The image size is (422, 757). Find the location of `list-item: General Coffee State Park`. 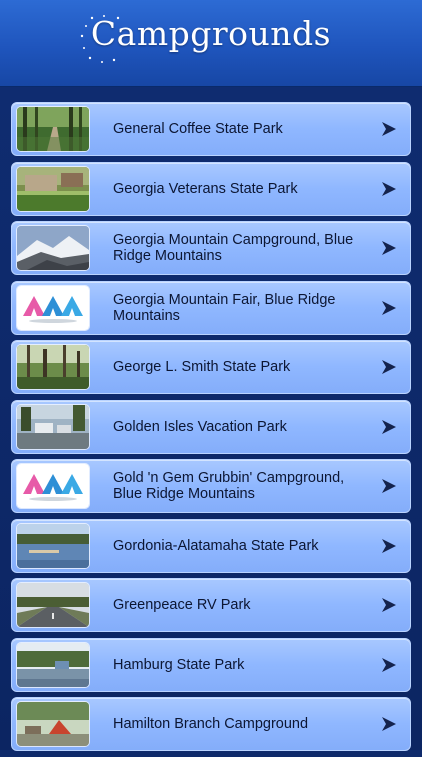

list-item: General Coffee State Park is located at coordinates (211, 129).